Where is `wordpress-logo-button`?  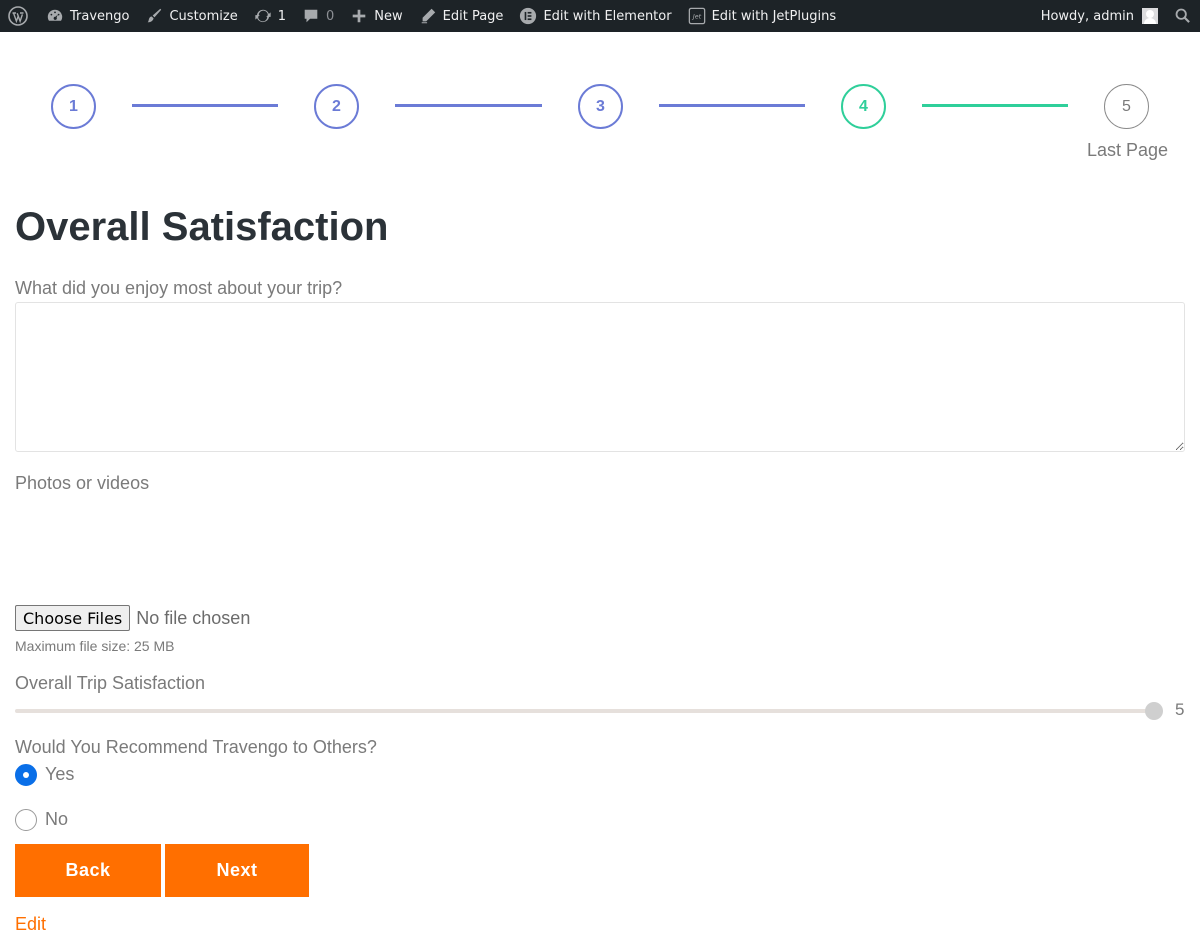
wordpress-logo-button is located at coordinates (19, 16).